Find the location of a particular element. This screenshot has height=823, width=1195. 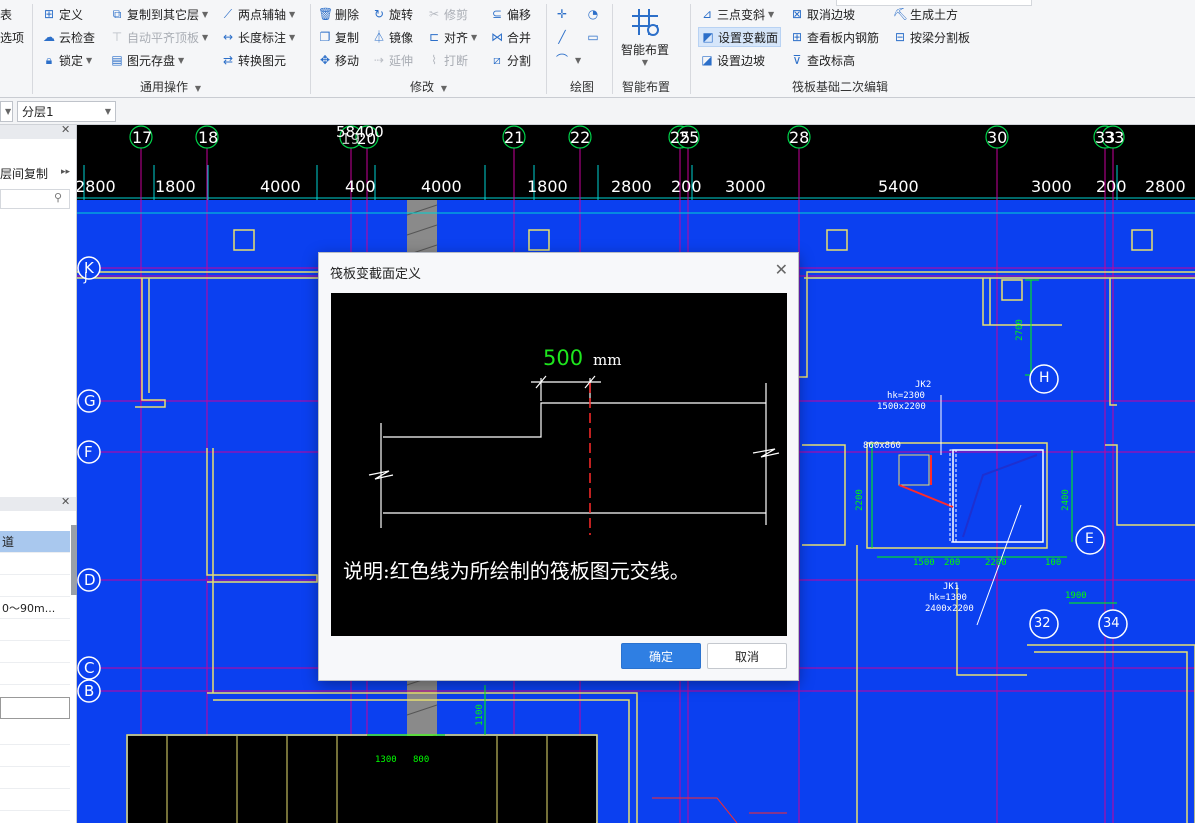

cloud-check-button: ☁ 云检查 is located at coordinates (68, 37).